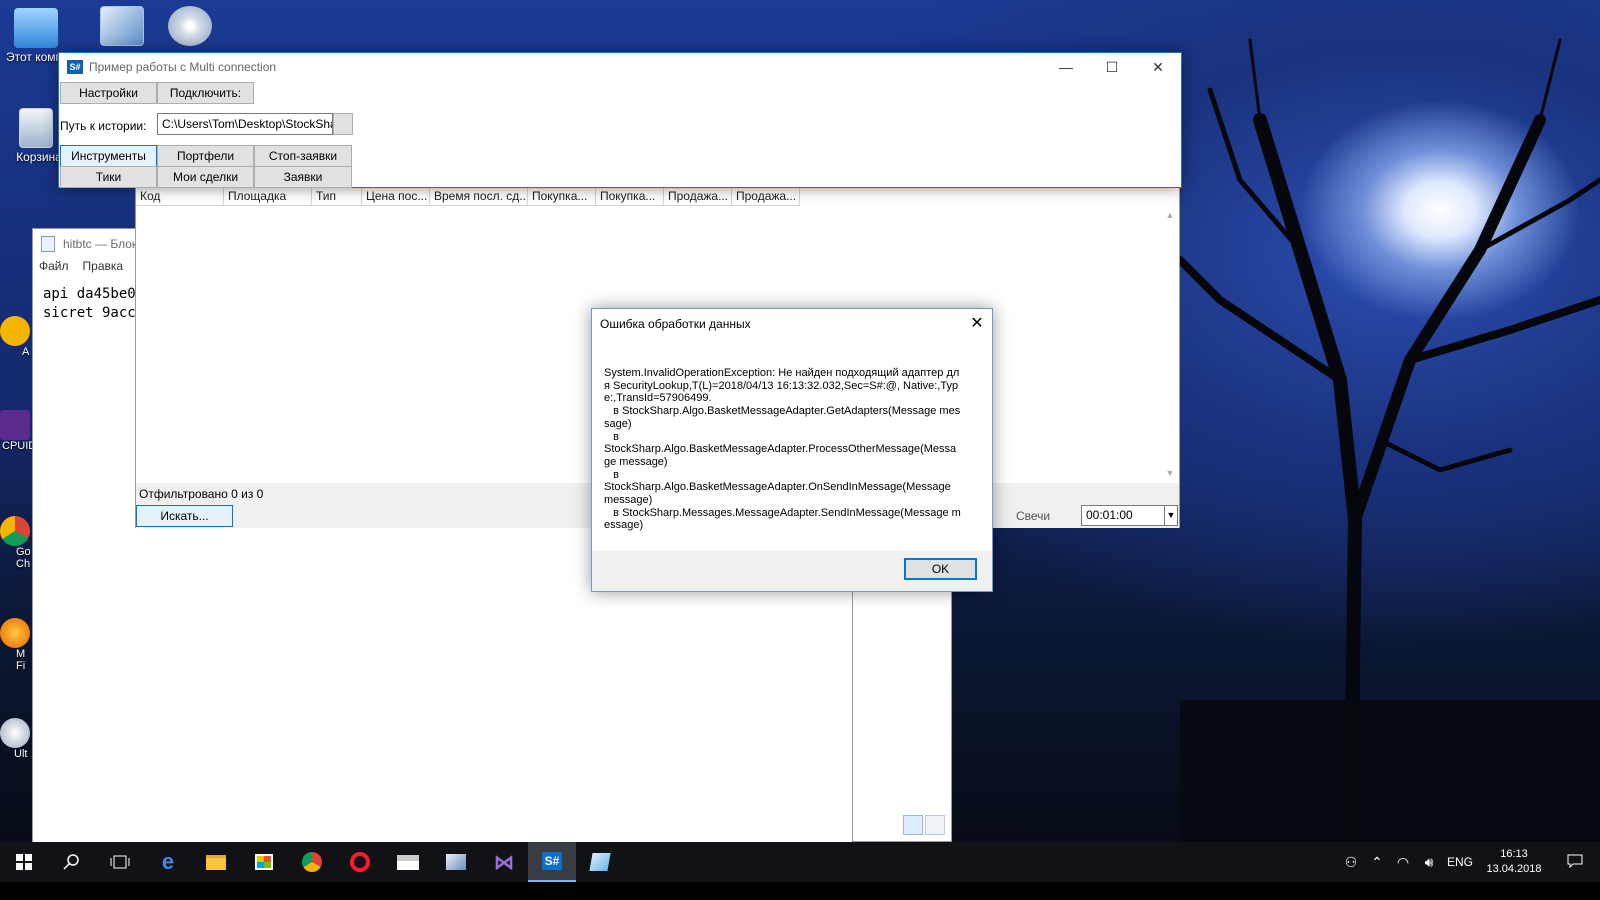  I want to click on desktop-icon-label: Go Ch, so click(23, 558).